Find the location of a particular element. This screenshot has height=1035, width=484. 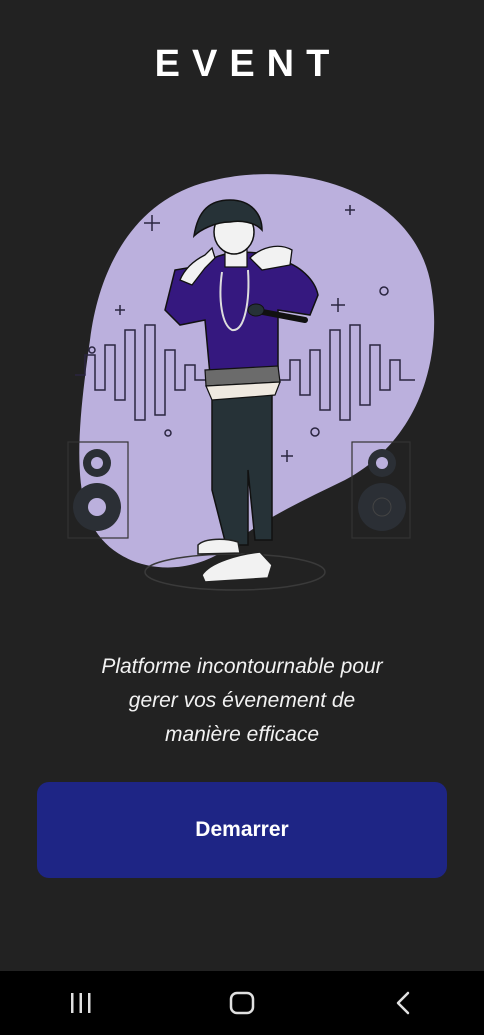

home-button is located at coordinates (242, 1003).